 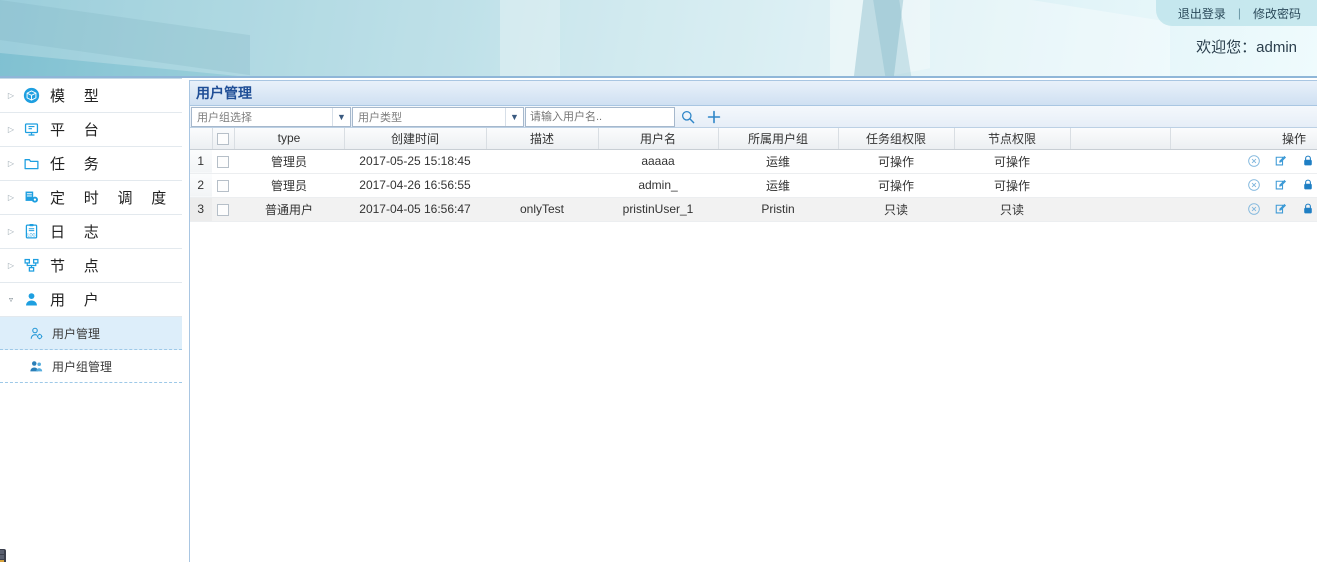 What do you see at coordinates (31, 129) in the screenshot?
I see `monitor-icon` at bounding box center [31, 129].